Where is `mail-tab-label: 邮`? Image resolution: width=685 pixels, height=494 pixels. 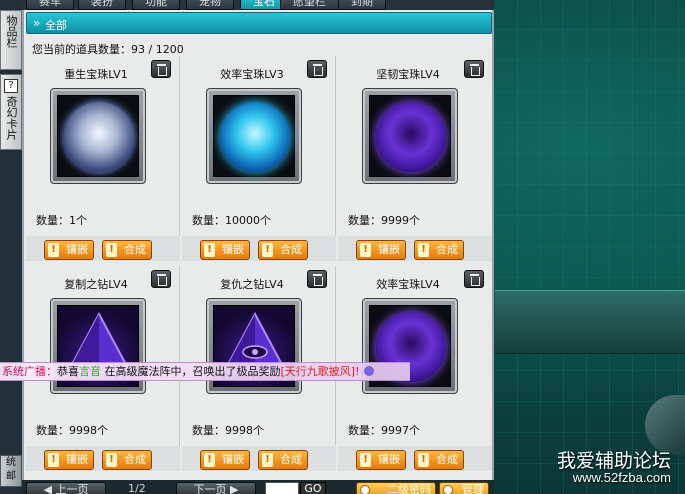 mail-tab-label: 邮 is located at coordinates (11, 476).